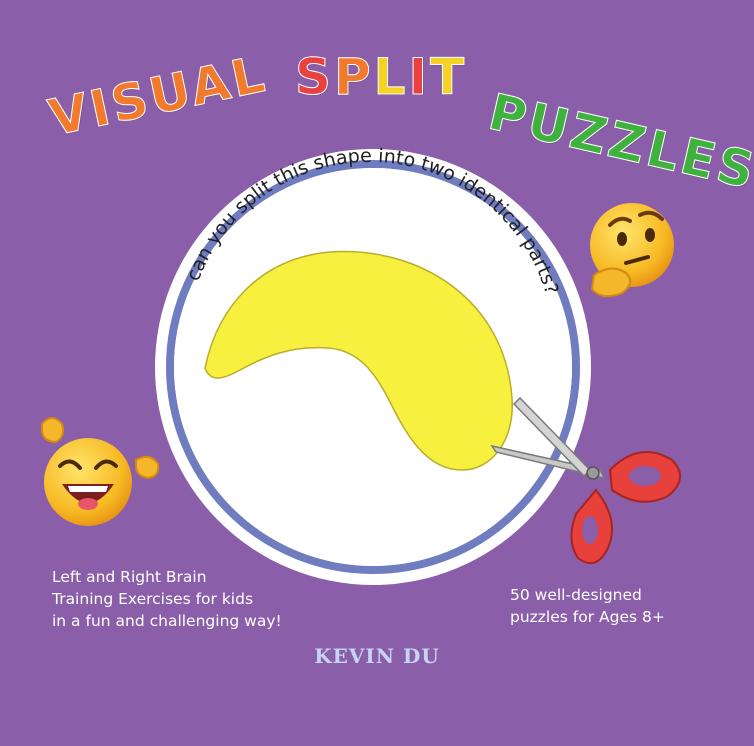 Image resolution: width=754 pixels, height=746 pixels. Describe the element at coordinates (625, 606) in the screenshot. I see `blurb-right: 50 well-designed puzzles for Ages 8+` at that location.